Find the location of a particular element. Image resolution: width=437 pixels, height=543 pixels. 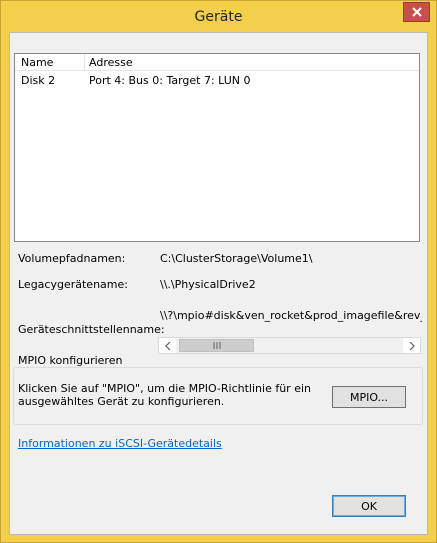

scroll-left-button is located at coordinates (167, 345).